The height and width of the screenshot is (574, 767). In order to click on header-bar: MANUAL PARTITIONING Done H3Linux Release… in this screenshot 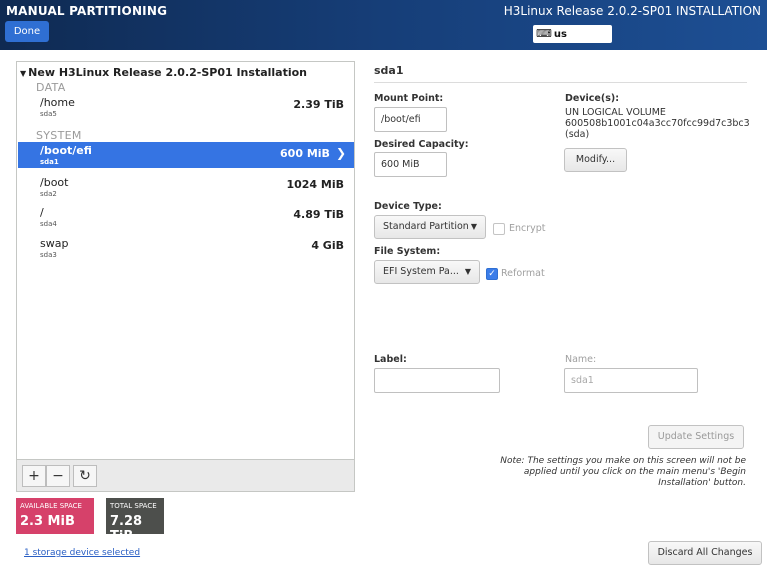, I will do `click(383, 25)`.